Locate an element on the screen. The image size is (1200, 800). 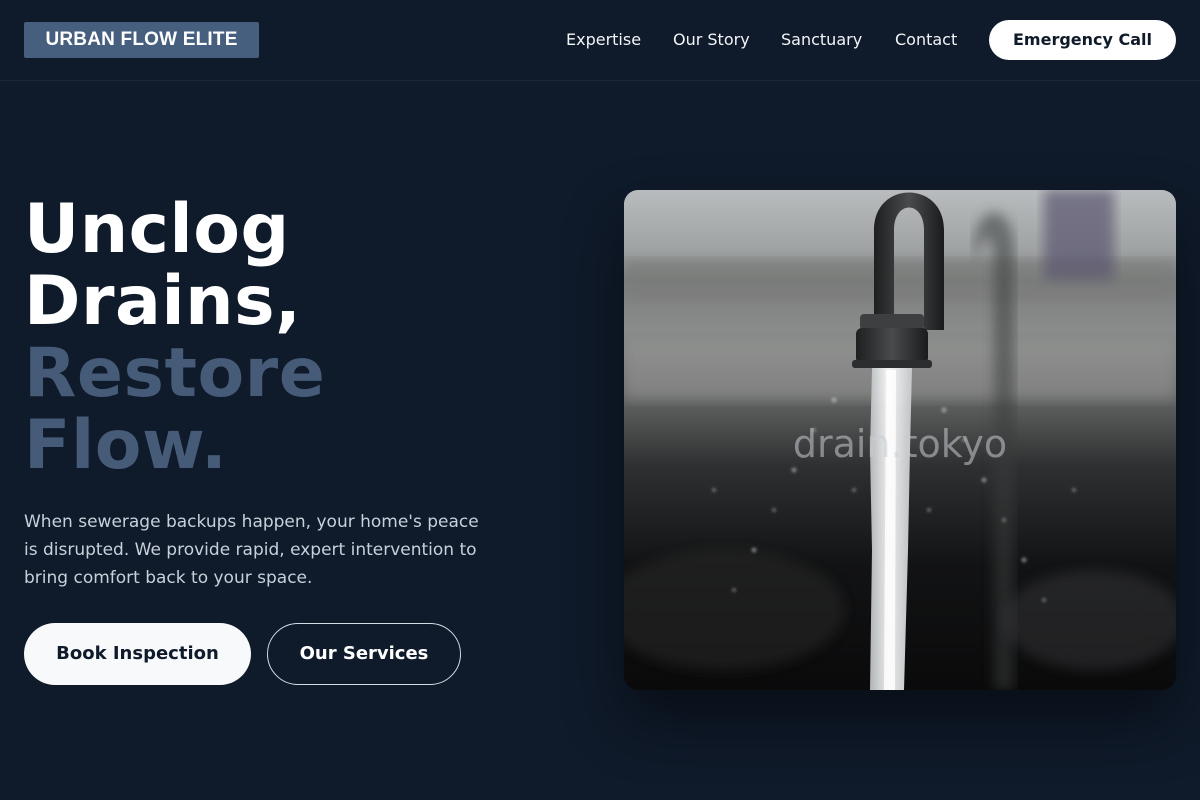
book-inspection-button: Book Inspection is located at coordinates (137, 654).